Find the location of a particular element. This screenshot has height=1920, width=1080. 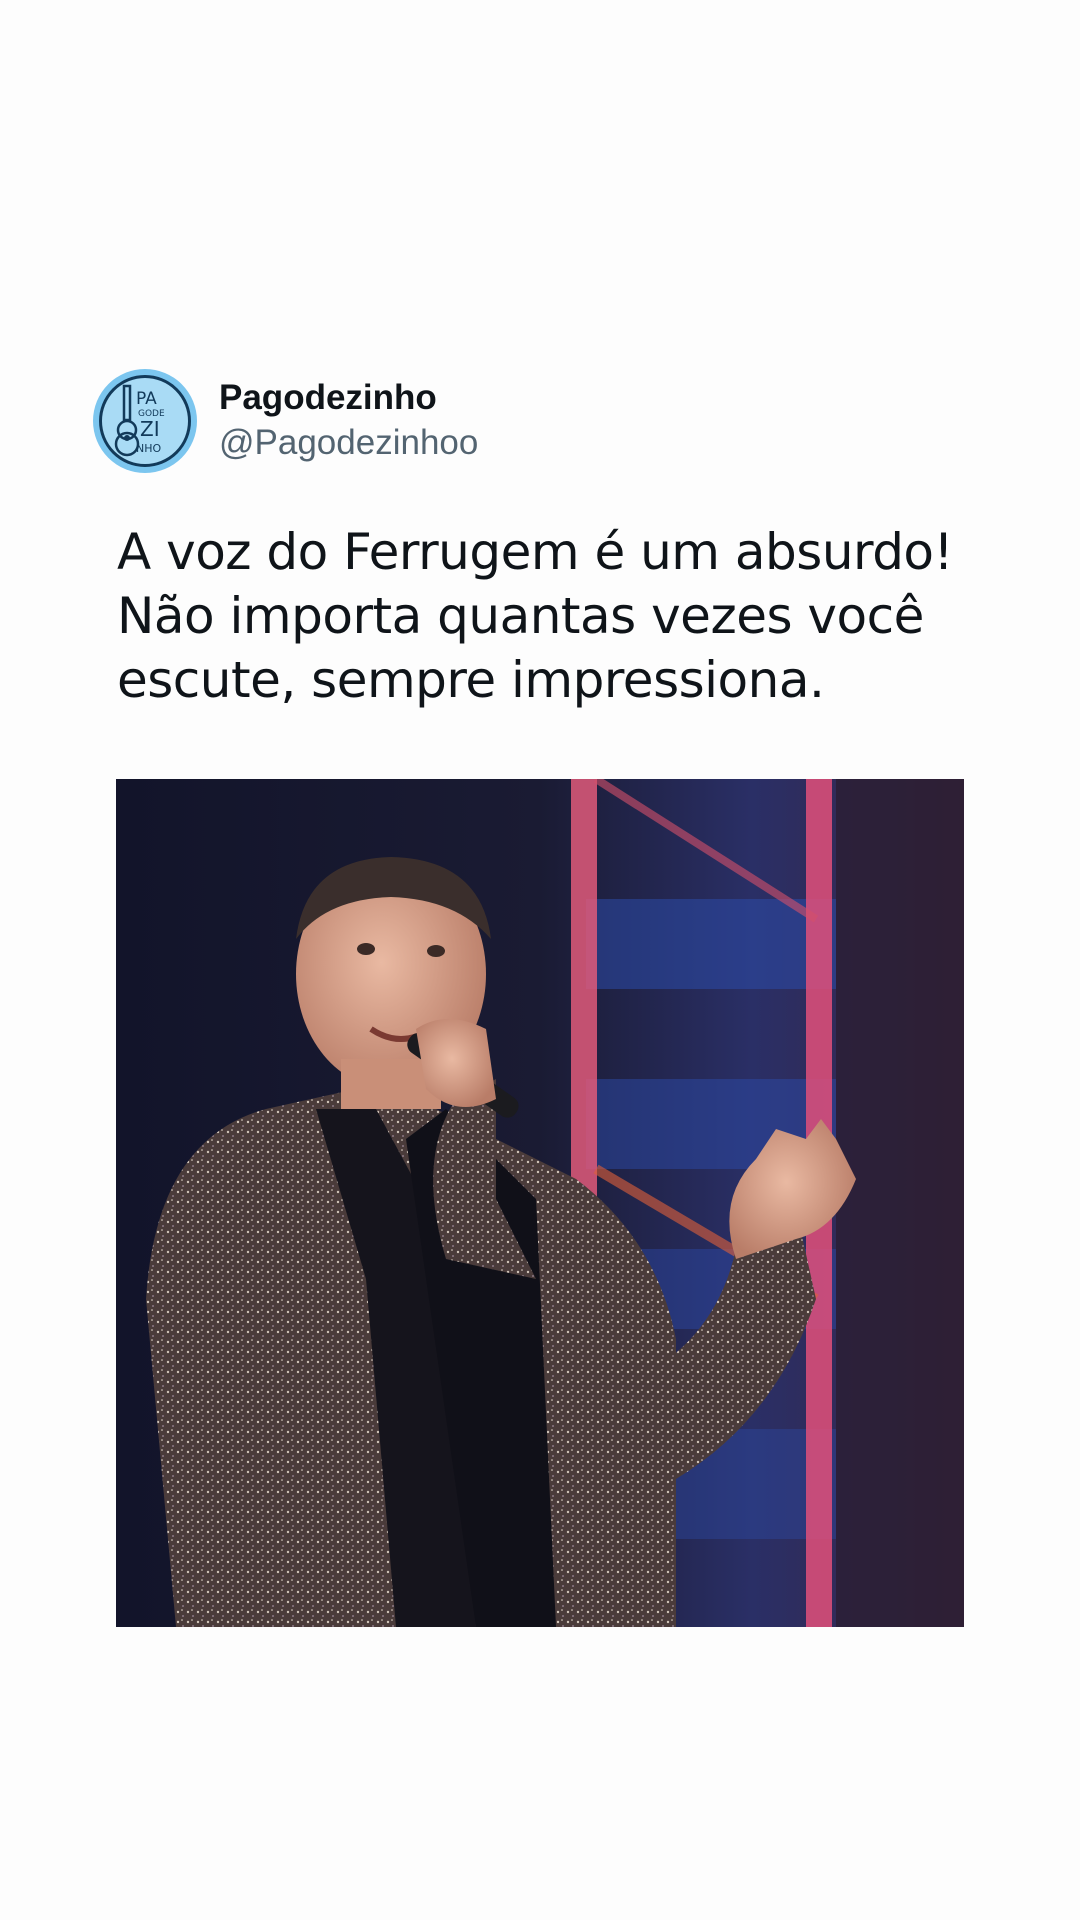

author-display-name: Pagodezinho is located at coordinates (348, 398).